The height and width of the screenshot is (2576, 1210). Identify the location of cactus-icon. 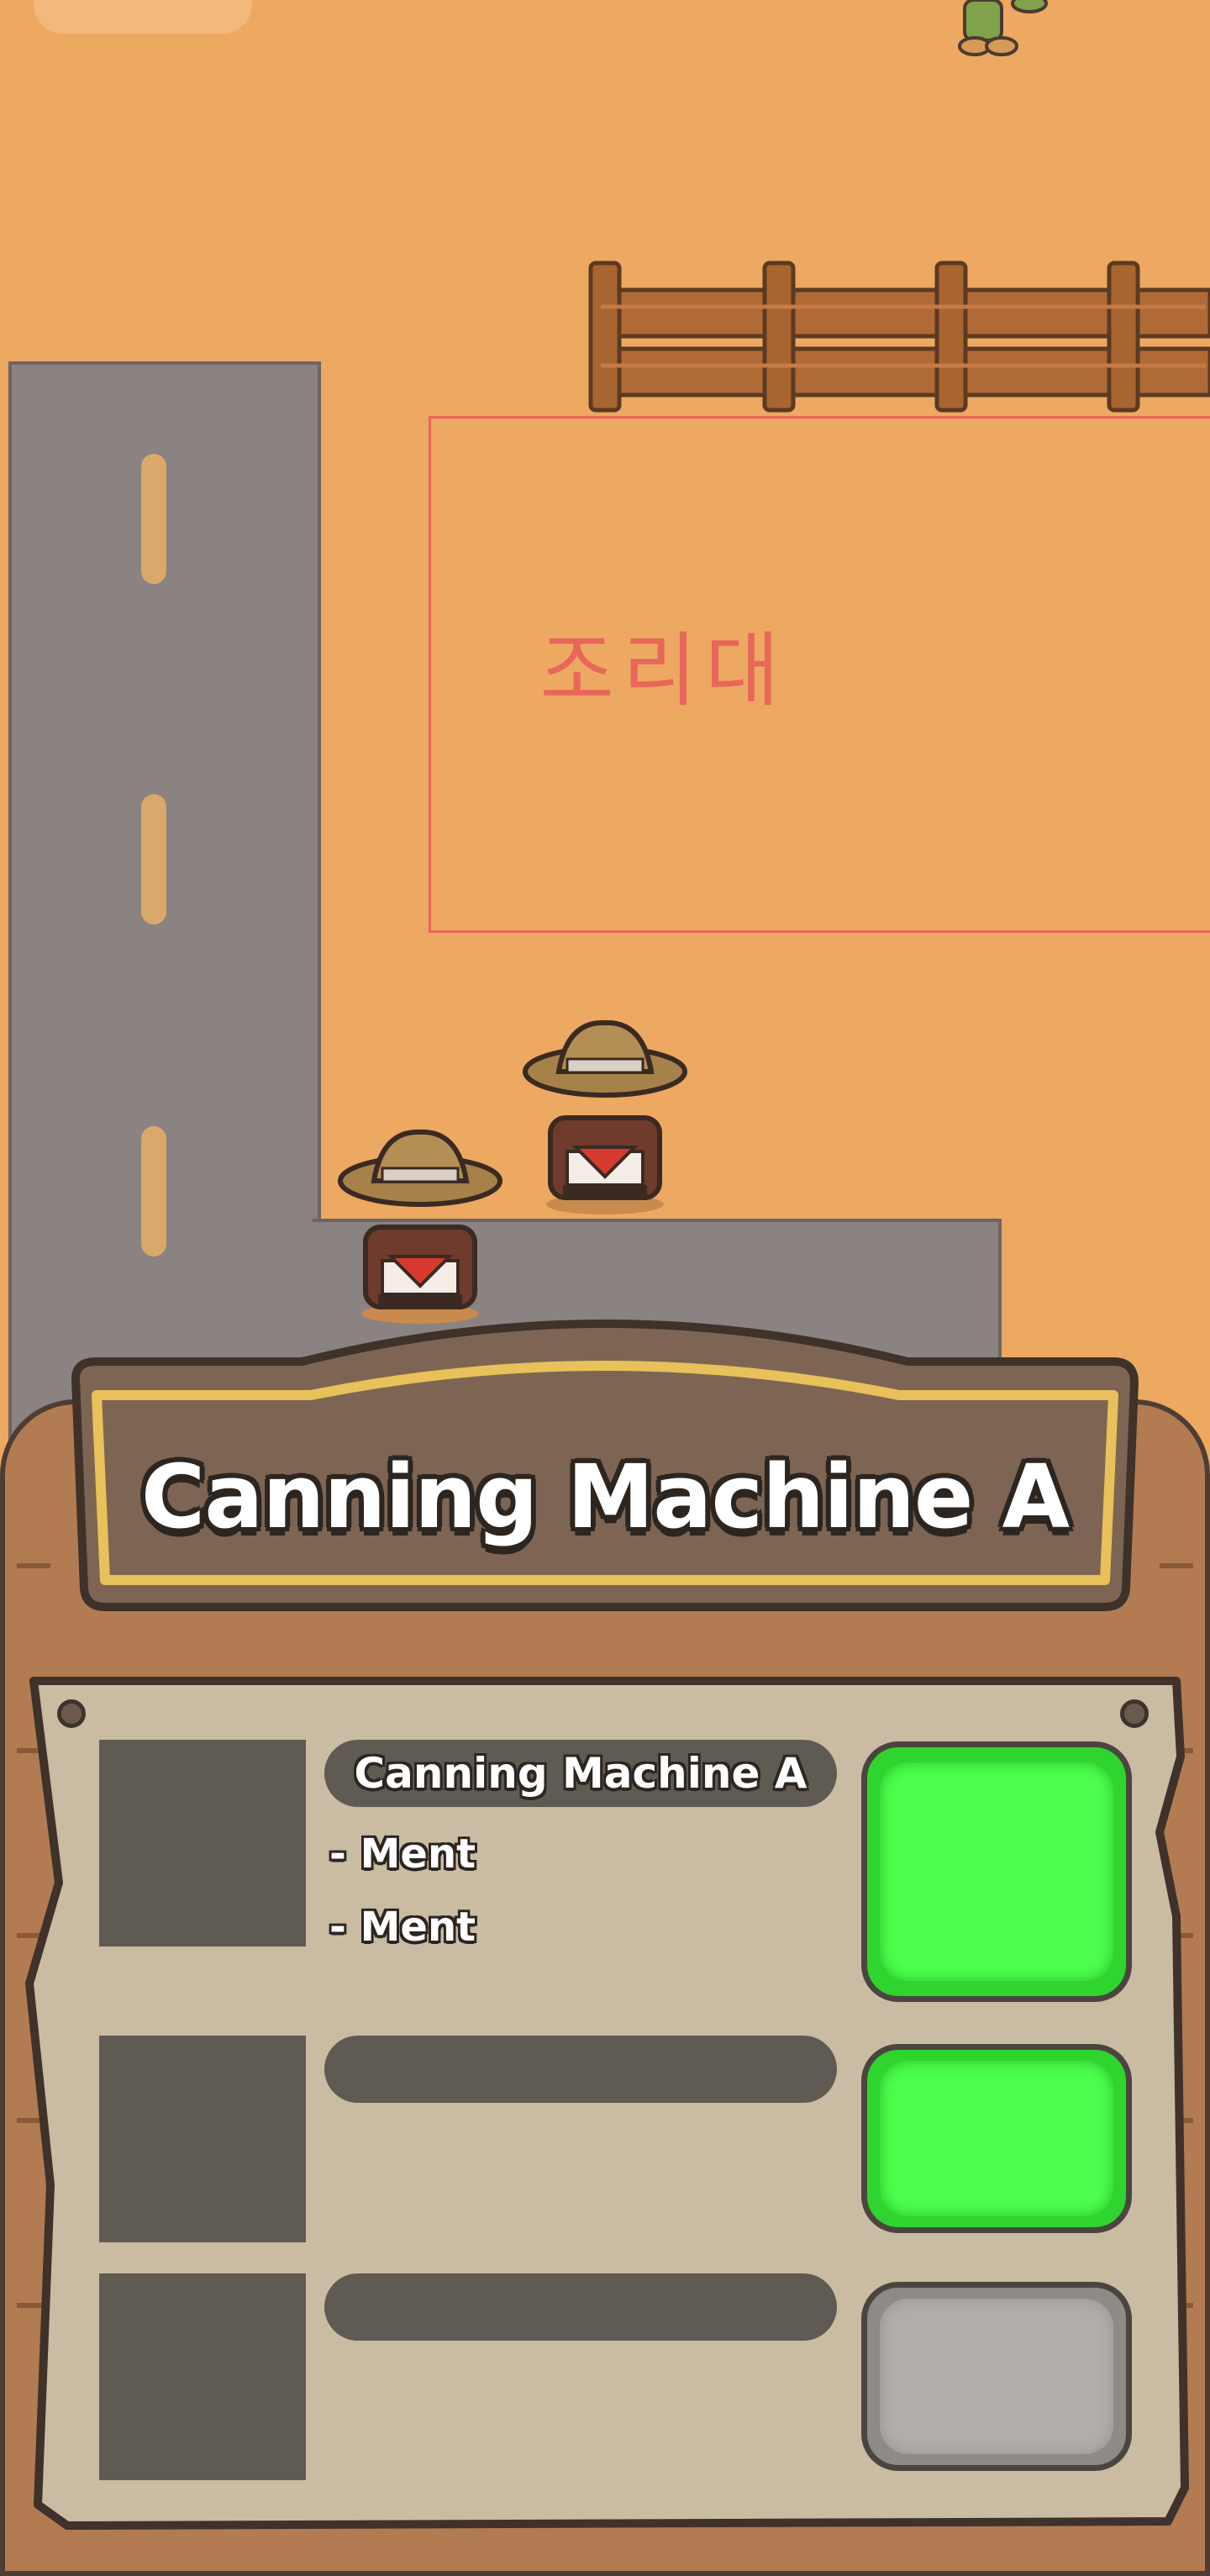
(1003, 28).